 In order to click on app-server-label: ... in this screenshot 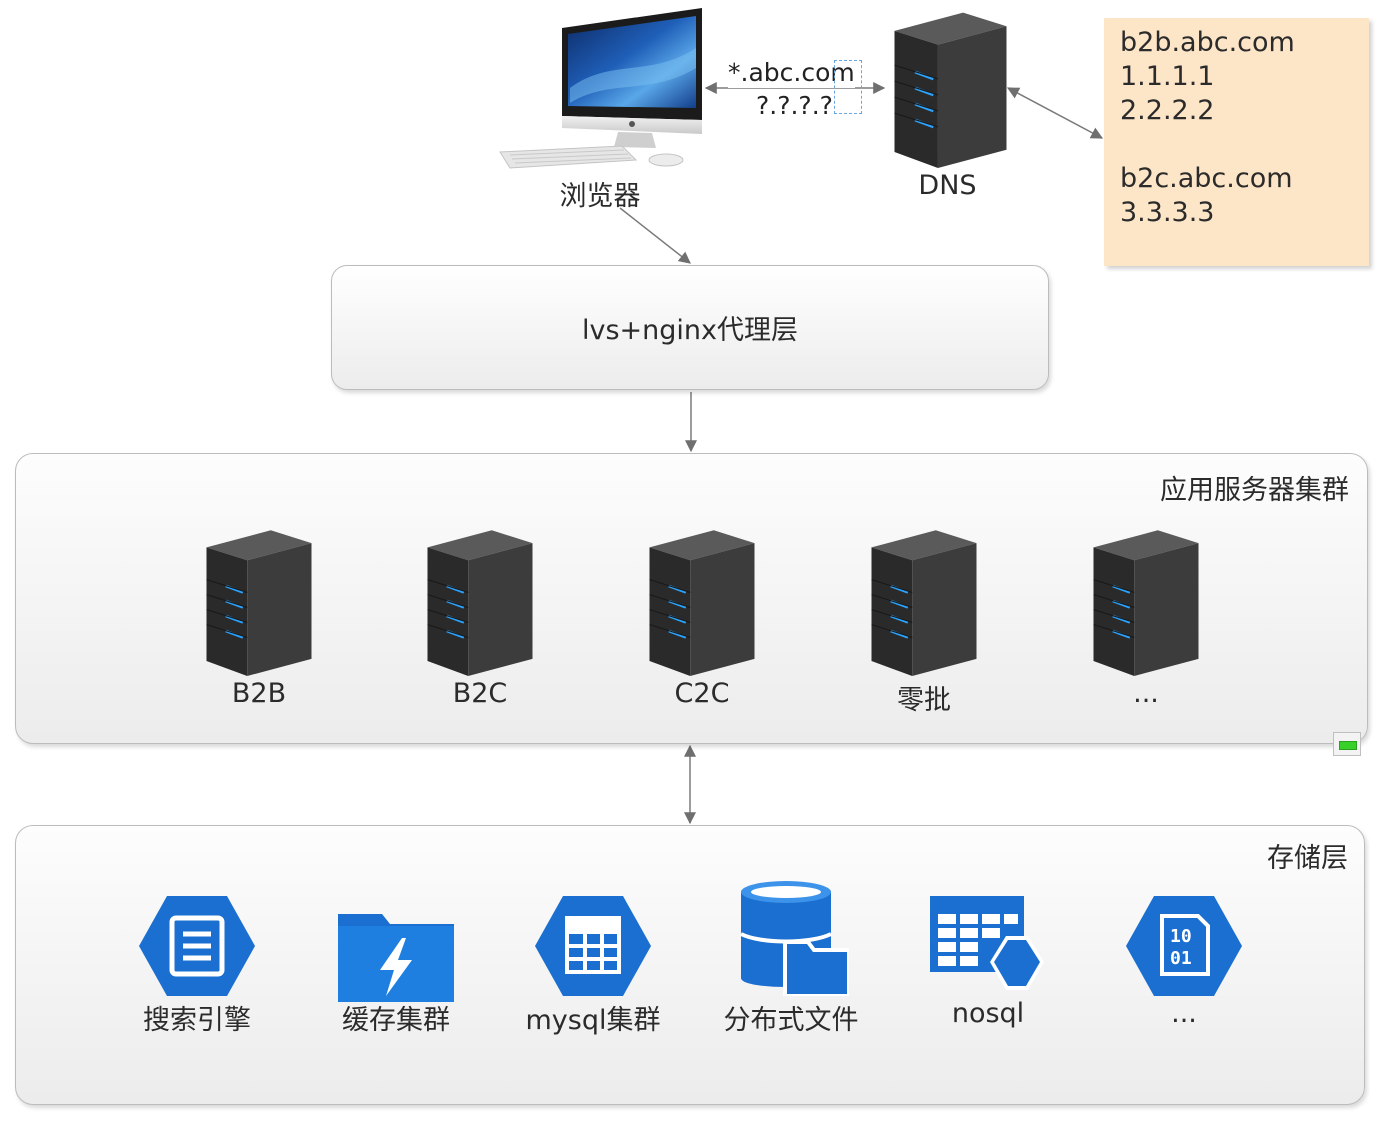, I will do `click(1146, 693)`.